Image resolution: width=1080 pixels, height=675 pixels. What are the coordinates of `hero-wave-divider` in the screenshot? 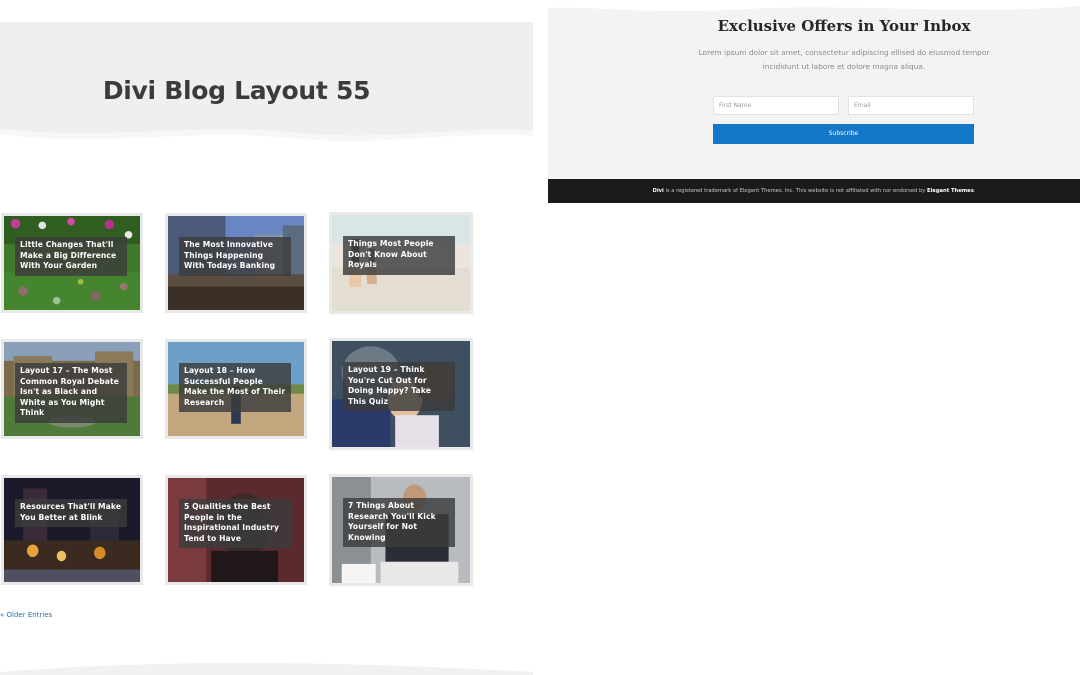 It's located at (266, 141).